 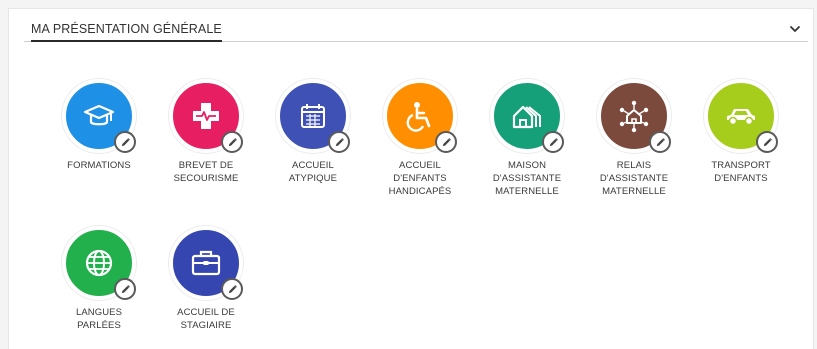 What do you see at coordinates (313, 172) in the screenshot?
I see `tile-label: ACCUEIL ATYPIQUE` at bounding box center [313, 172].